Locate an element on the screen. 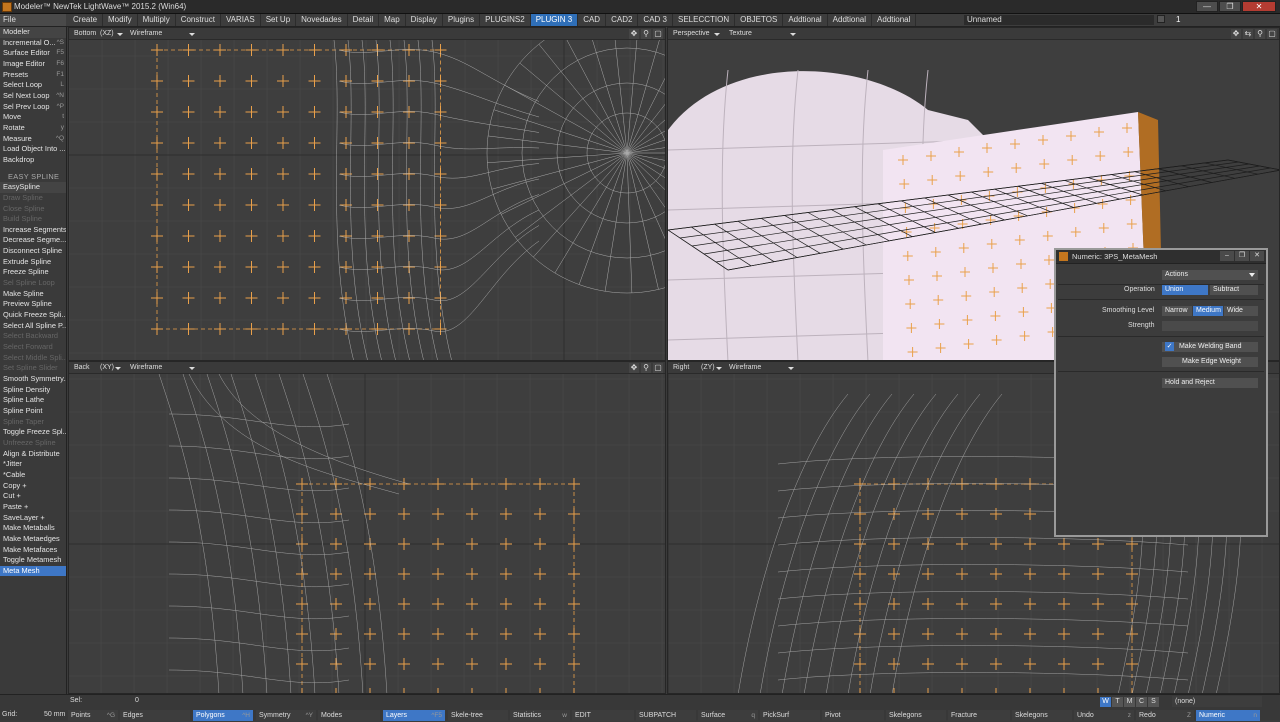 This screenshot has height=722, width=1280. sidebar-item-disconnect-spline: Disconnect Spline is located at coordinates (33, 251).